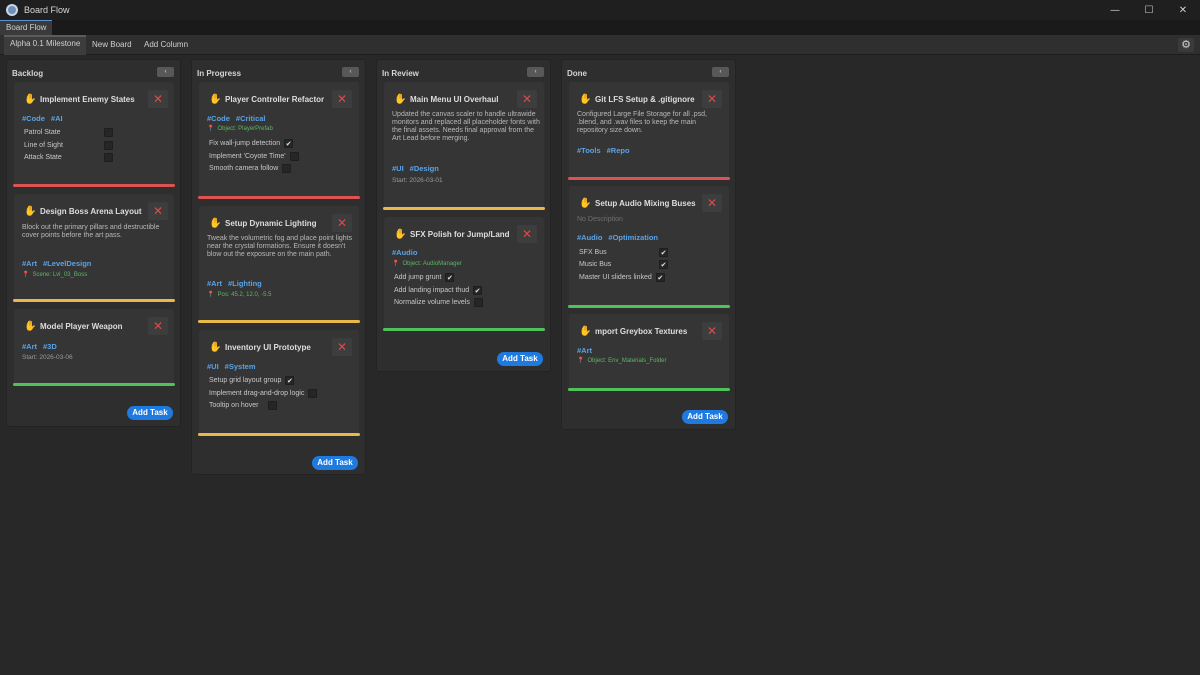 The width and height of the screenshot is (1200, 675). What do you see at coordinates (166, 45) in the screenshot?
I see `add-column-button: Add Column` at bounding box center [166, 45].